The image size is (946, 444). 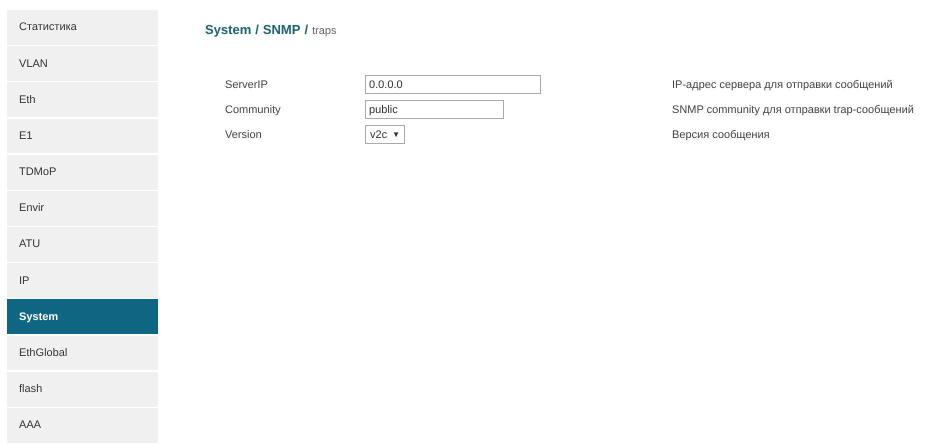 I want to click on sidebar-item: IP, so click(x=82, y=280).